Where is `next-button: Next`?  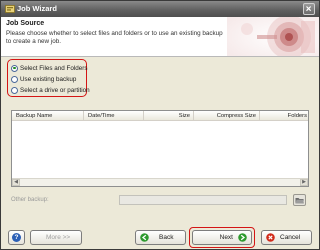
next-button: Next is located at coordinates (222, 237).